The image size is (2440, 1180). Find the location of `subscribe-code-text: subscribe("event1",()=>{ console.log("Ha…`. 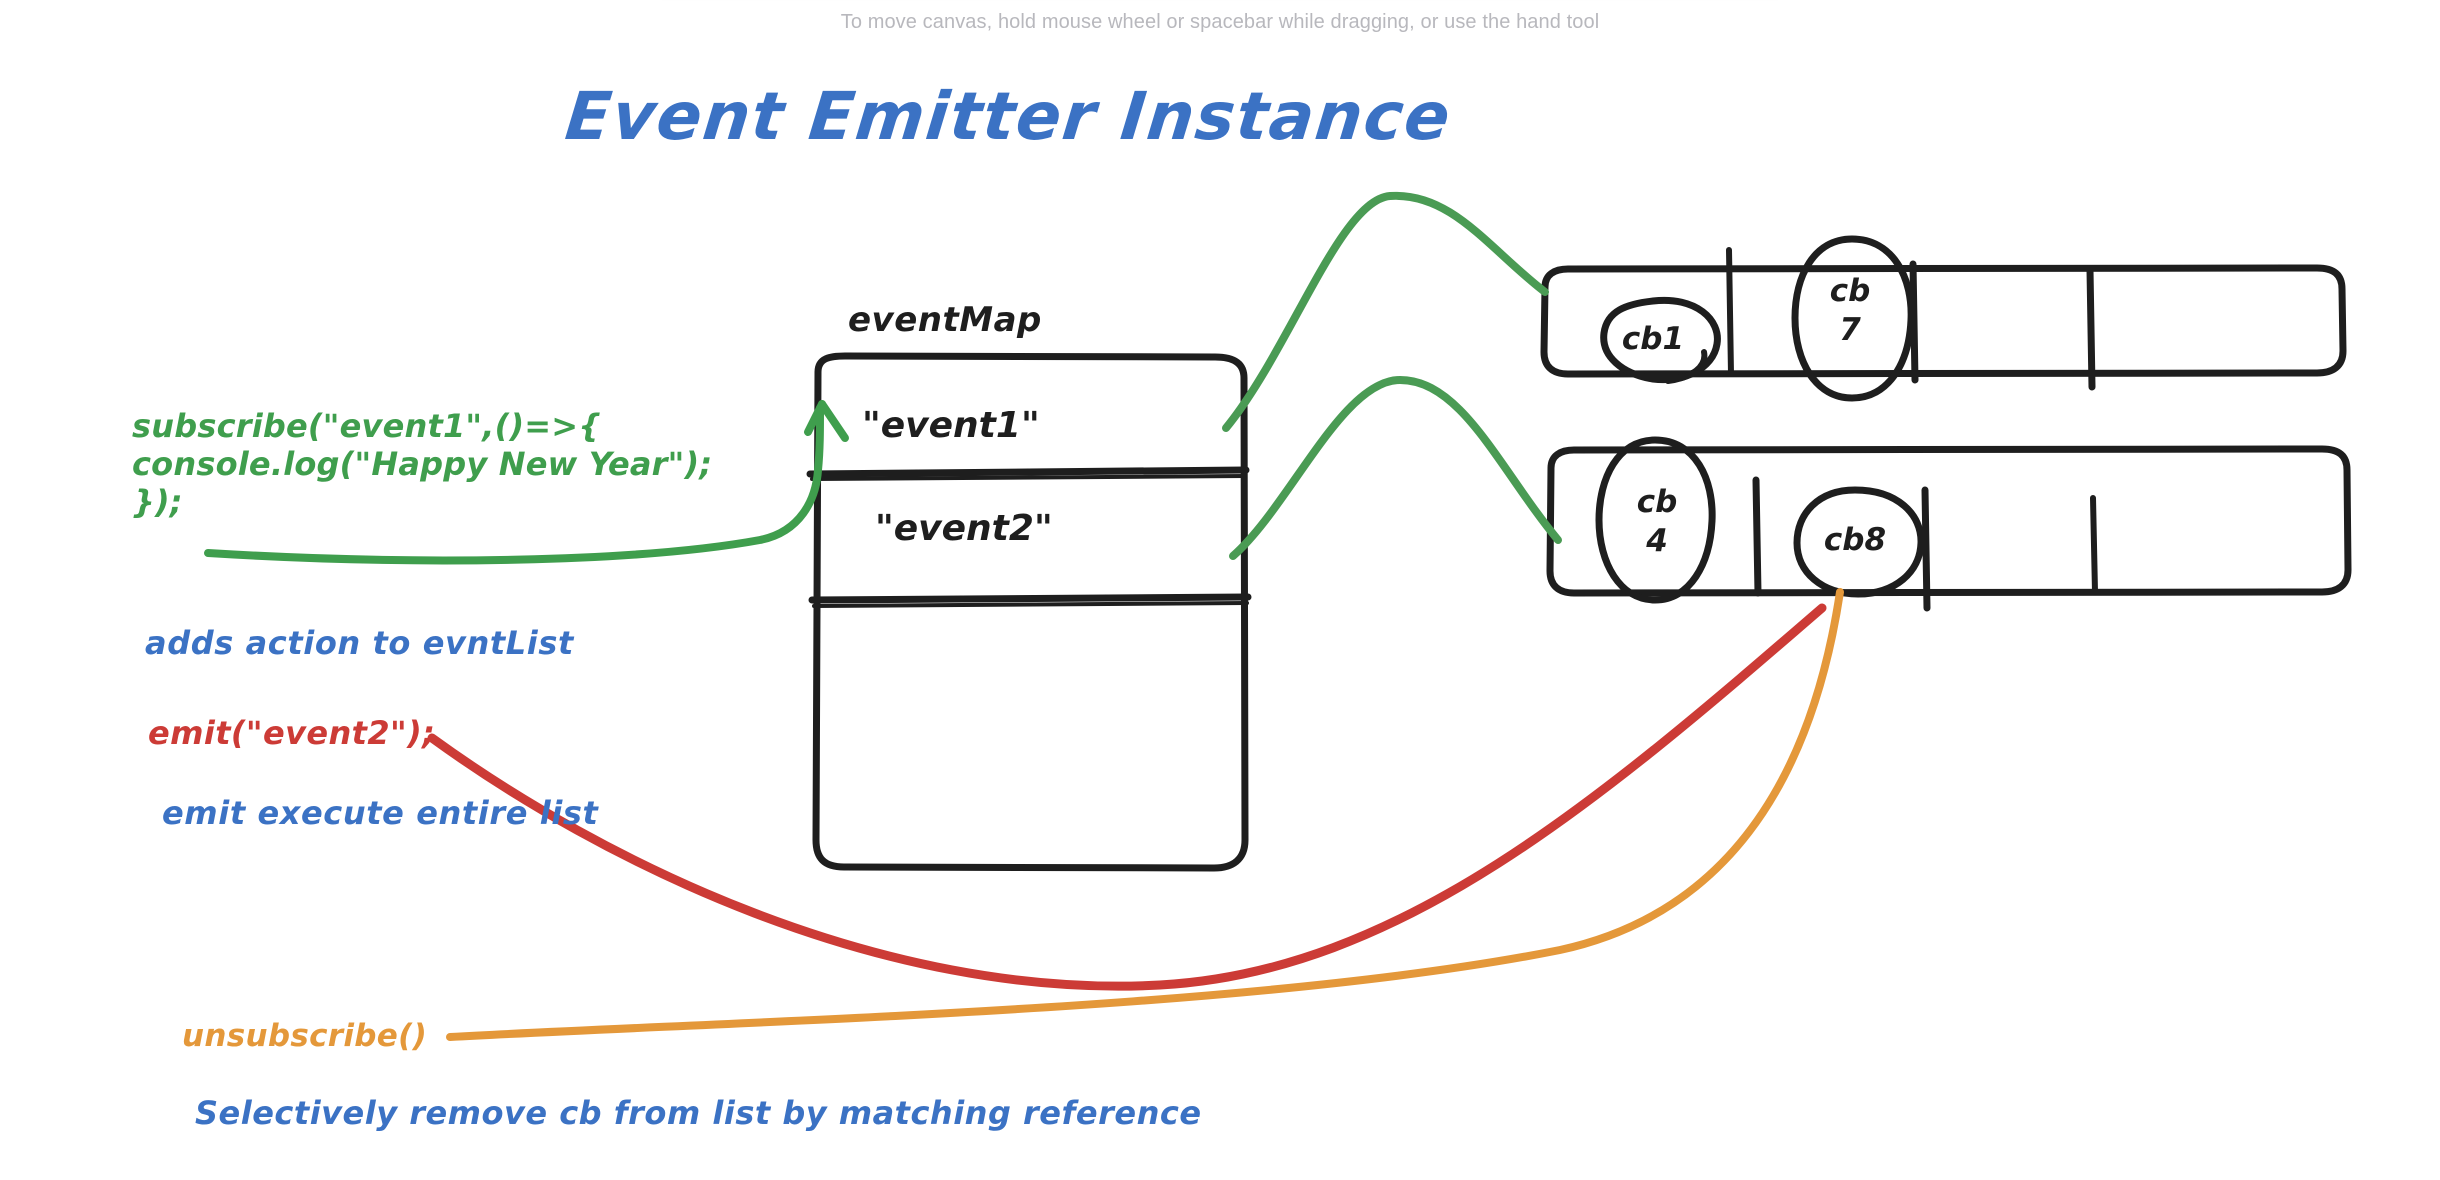

subscribe-code-text: subscribe("event1",()=>{ console.log("Ha… is located at coordinates (422, 464).